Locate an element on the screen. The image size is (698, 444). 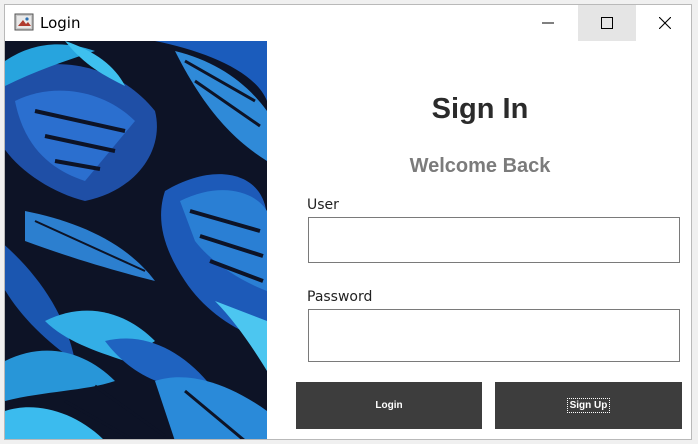
close-button is located at coordinates (663, 23).